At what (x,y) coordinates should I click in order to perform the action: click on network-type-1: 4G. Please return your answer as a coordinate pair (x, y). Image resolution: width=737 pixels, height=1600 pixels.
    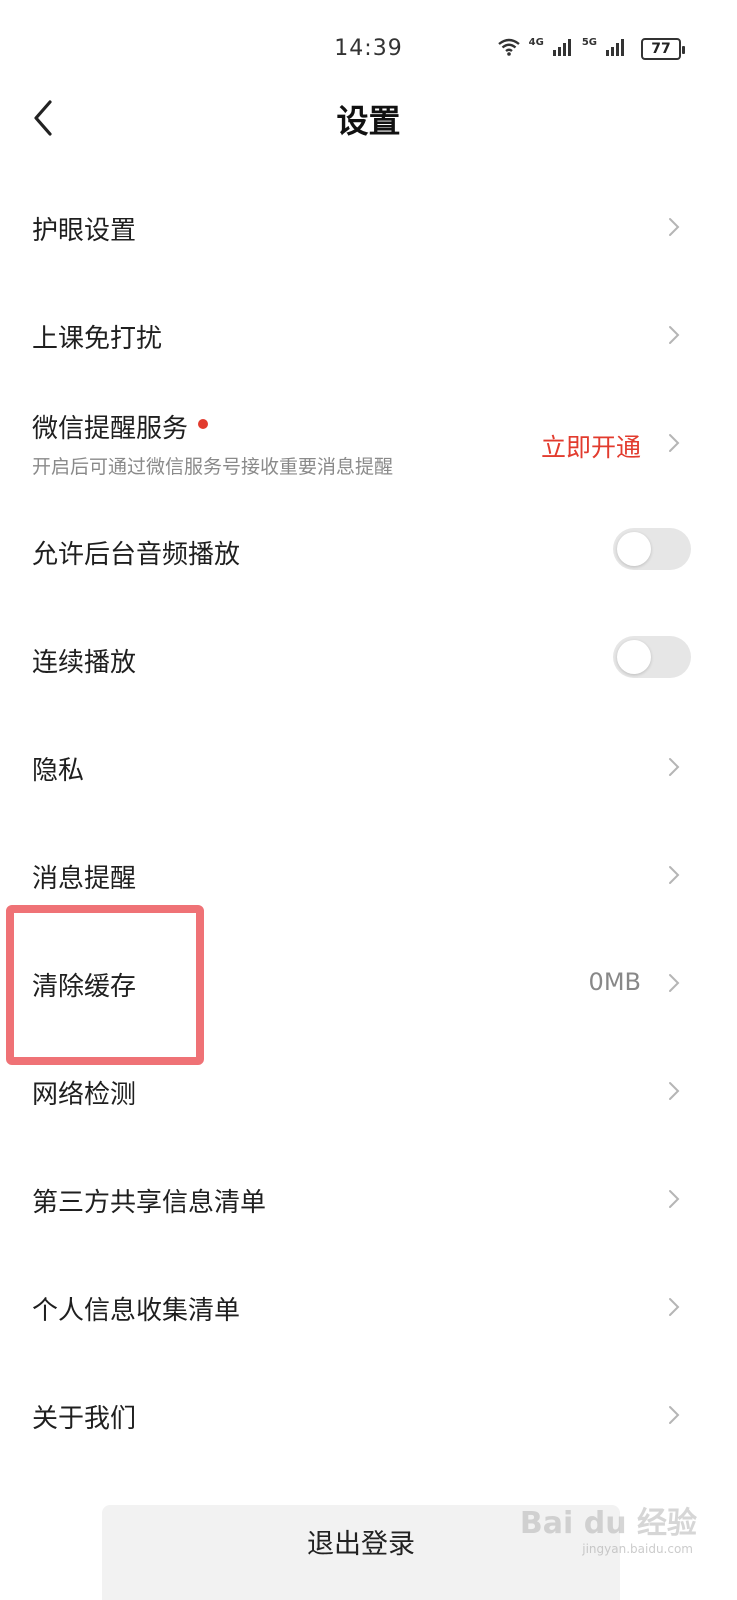
    Looking at the image, I should click on (536, 42).